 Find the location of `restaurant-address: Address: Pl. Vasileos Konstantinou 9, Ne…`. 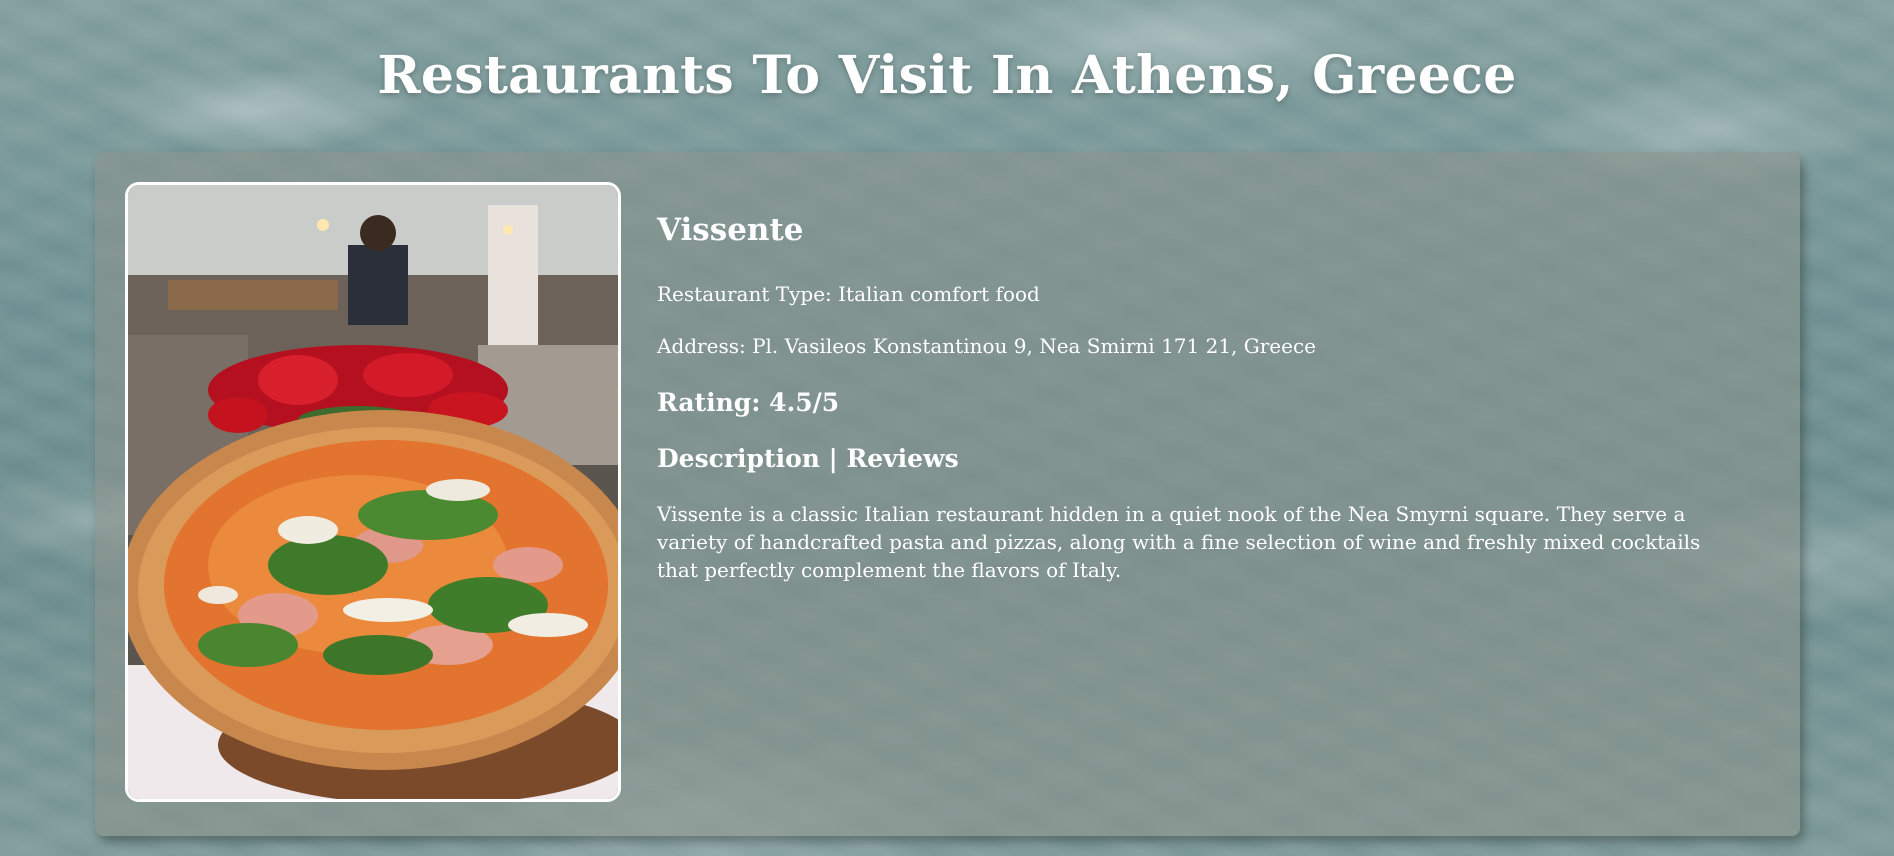

restaurant-address: Address: Pl. Vasileos Konstantinou 9, Ne… is located at coordinates (987, 346).